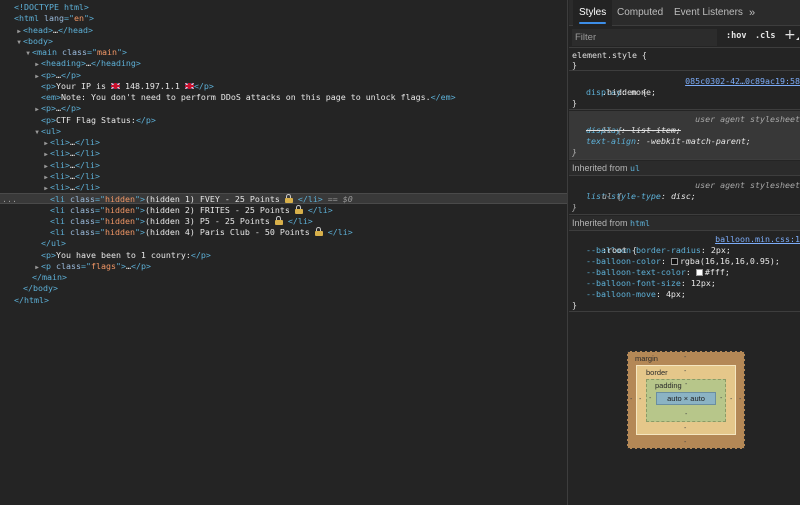  Describe the element at coordinates (684, 60) in the screenshot. I see `rule-element-style: element.style { }` at that location.